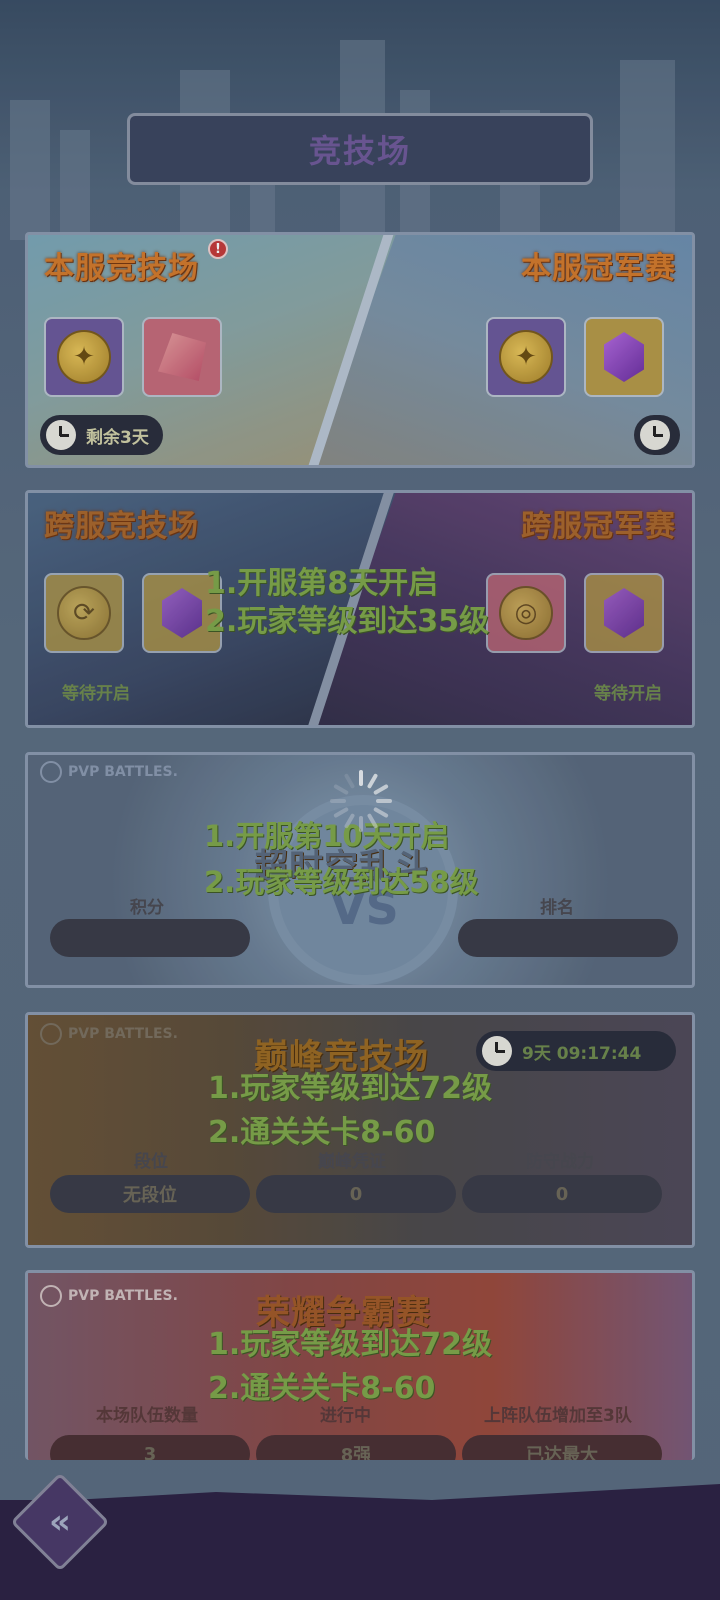  I want to click on in-progress-value: 8强, so click(356, 1447).